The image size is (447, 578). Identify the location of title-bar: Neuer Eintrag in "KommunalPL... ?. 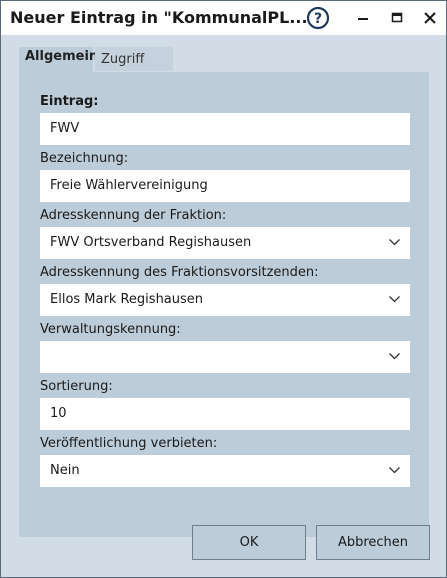
(223, 18).